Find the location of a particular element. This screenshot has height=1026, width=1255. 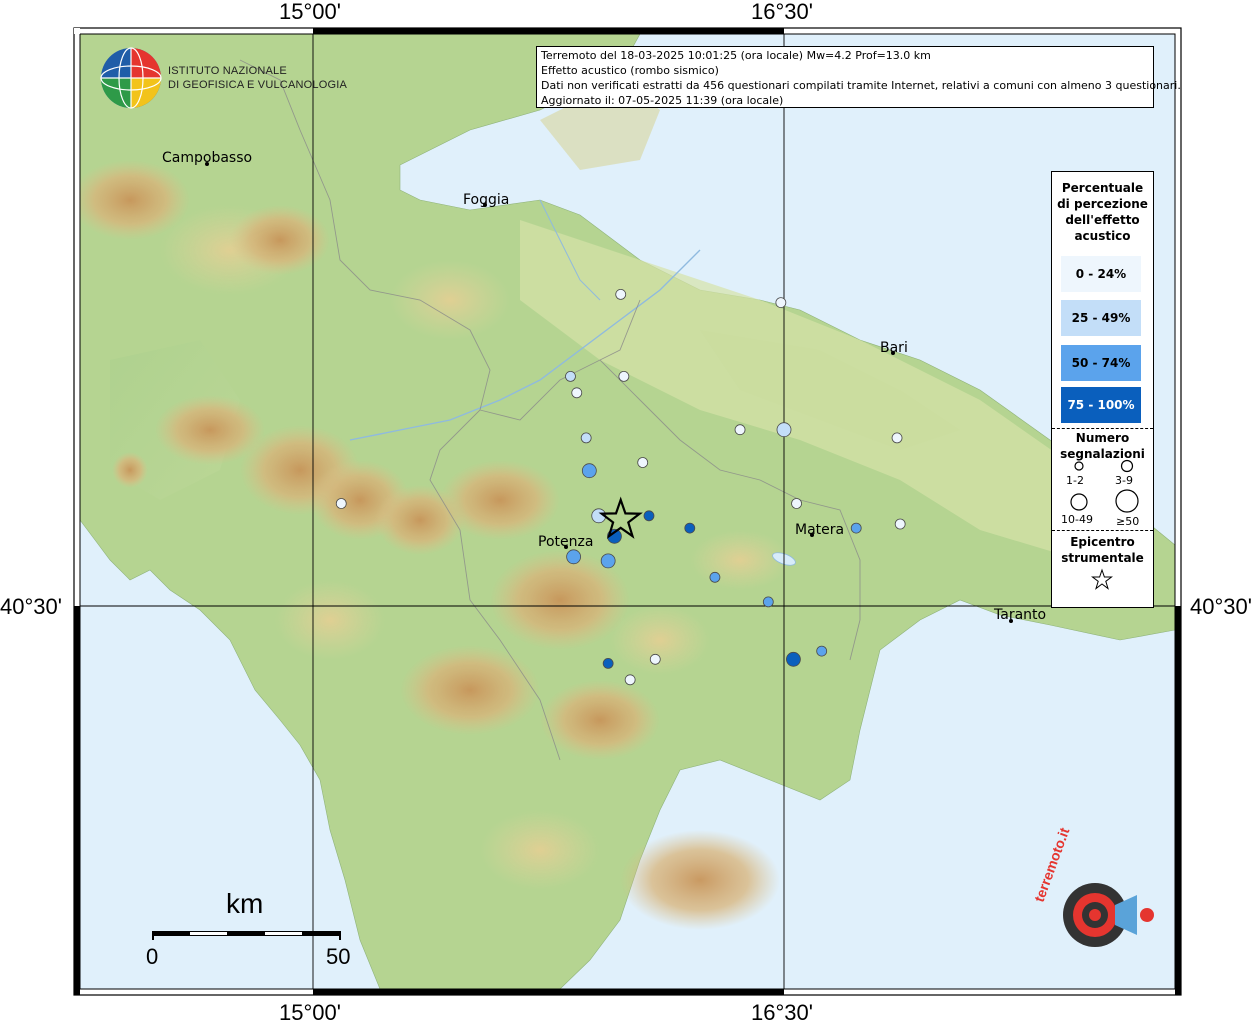

legend-title-line1: Percentuale is located at coordinates (1102, 188).